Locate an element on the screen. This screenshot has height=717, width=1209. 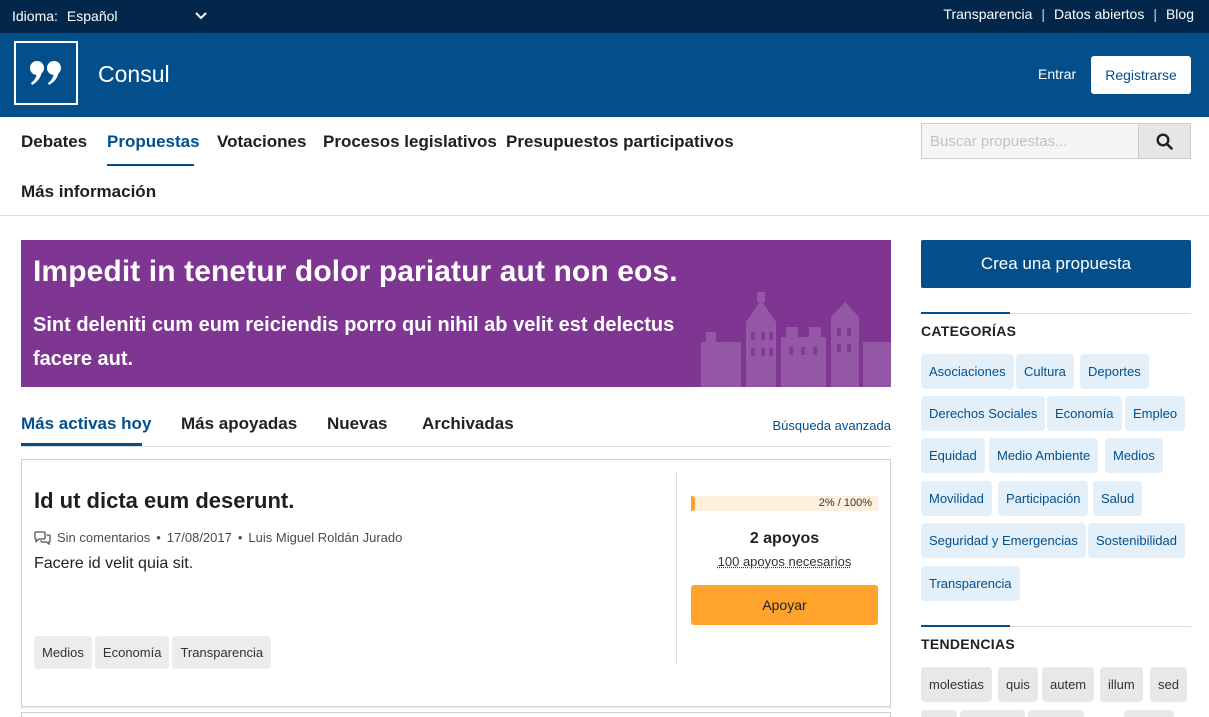
category-tag: Salud is located at coordinates (1118, 498).